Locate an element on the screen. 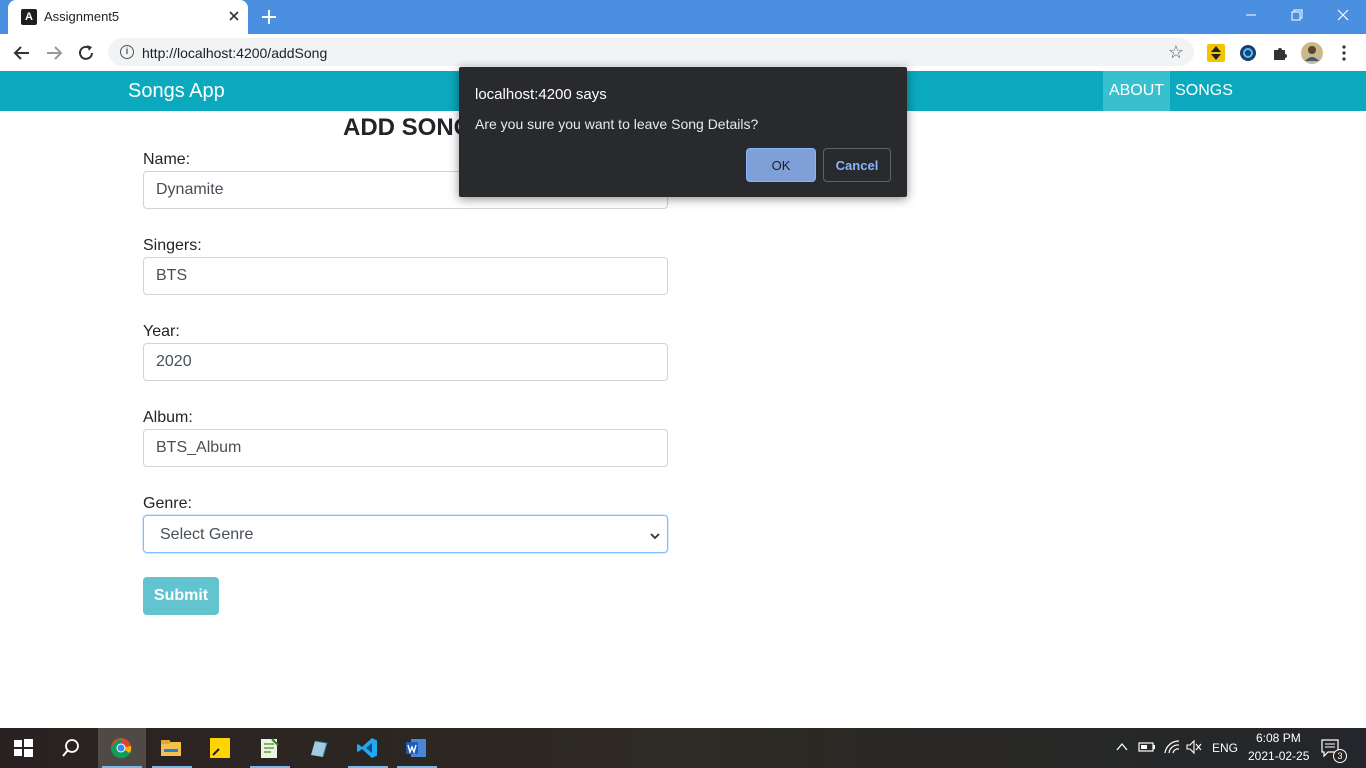 This screenshot has height=768, width=1366. app-brand: Songs App is located at coordinates (176, 91).